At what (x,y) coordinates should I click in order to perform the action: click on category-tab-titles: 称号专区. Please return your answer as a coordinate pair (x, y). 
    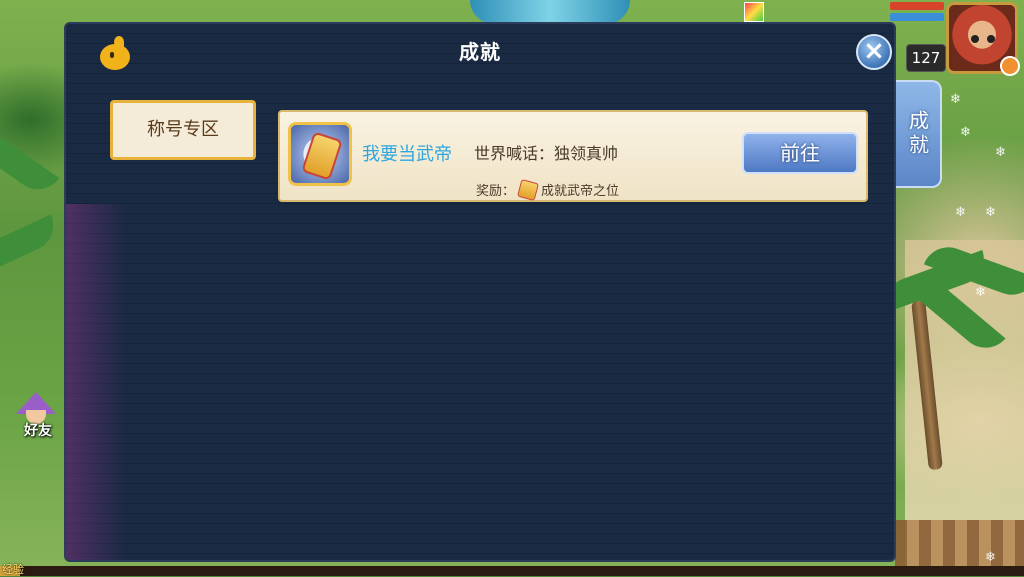
    Looking at the image, I should click on (183, 130).